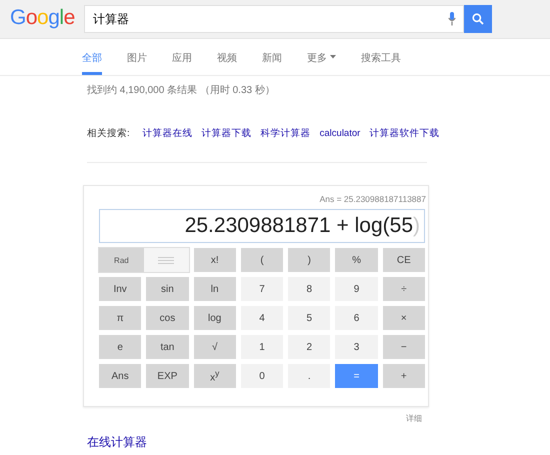 The height and width of the screenshot is (455, 550). Describe the element at coordinates (121, 260) in the screenshot. I see `rad-option: Rad` at that location.